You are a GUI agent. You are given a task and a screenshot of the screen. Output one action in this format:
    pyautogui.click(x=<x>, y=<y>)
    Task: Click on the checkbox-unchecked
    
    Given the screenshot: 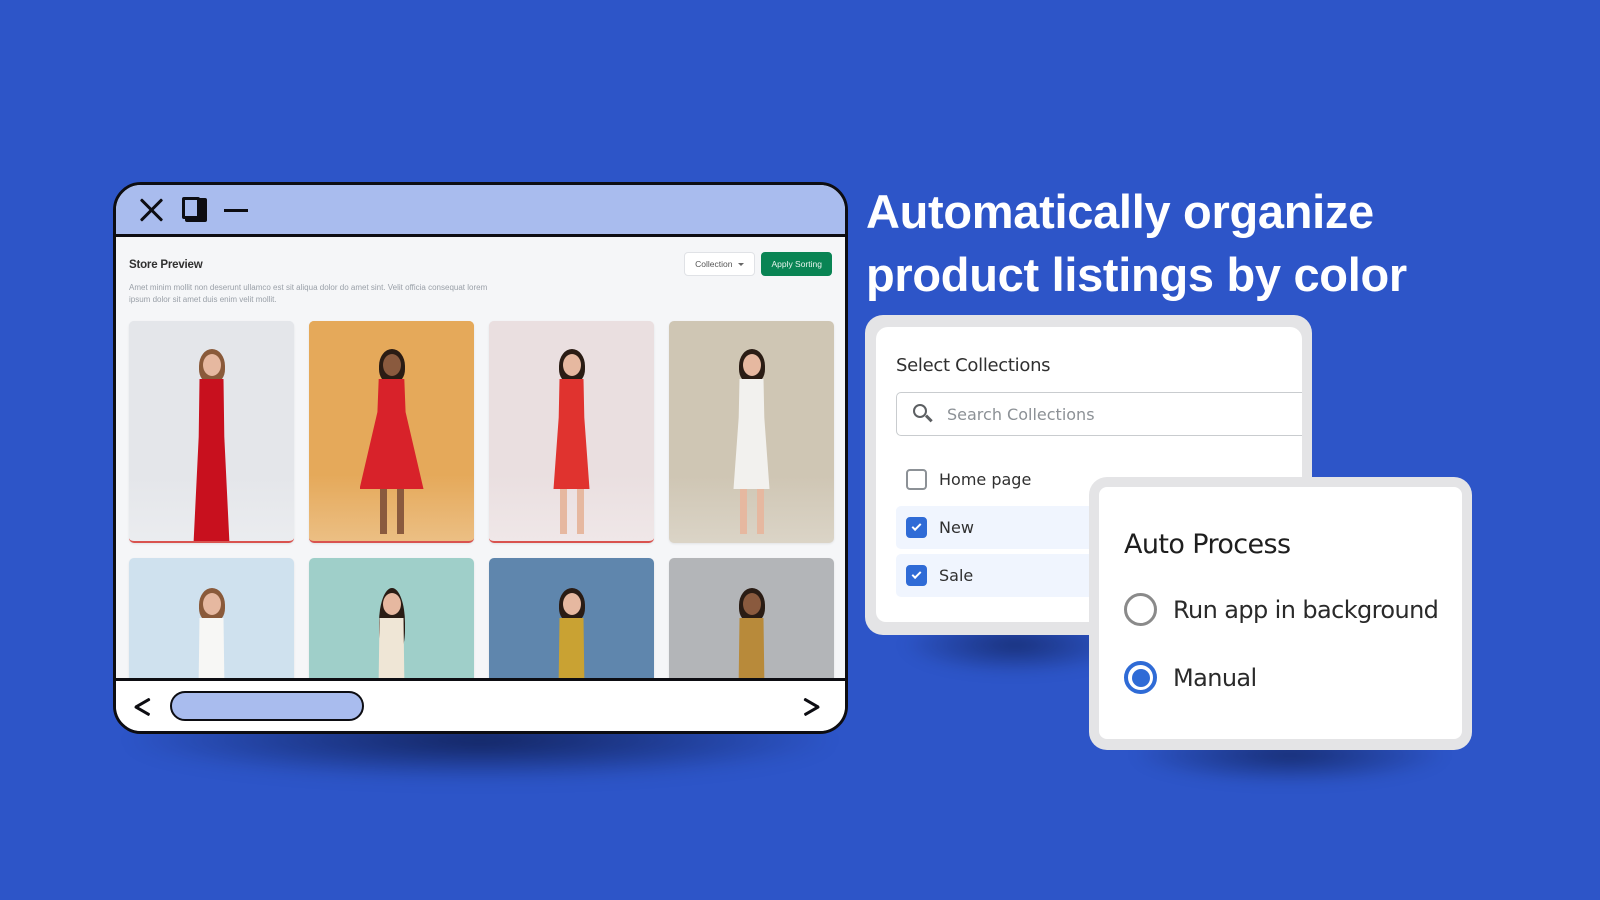 What is the action you would take?
    pyautogui.click(x=916, y=479)
    